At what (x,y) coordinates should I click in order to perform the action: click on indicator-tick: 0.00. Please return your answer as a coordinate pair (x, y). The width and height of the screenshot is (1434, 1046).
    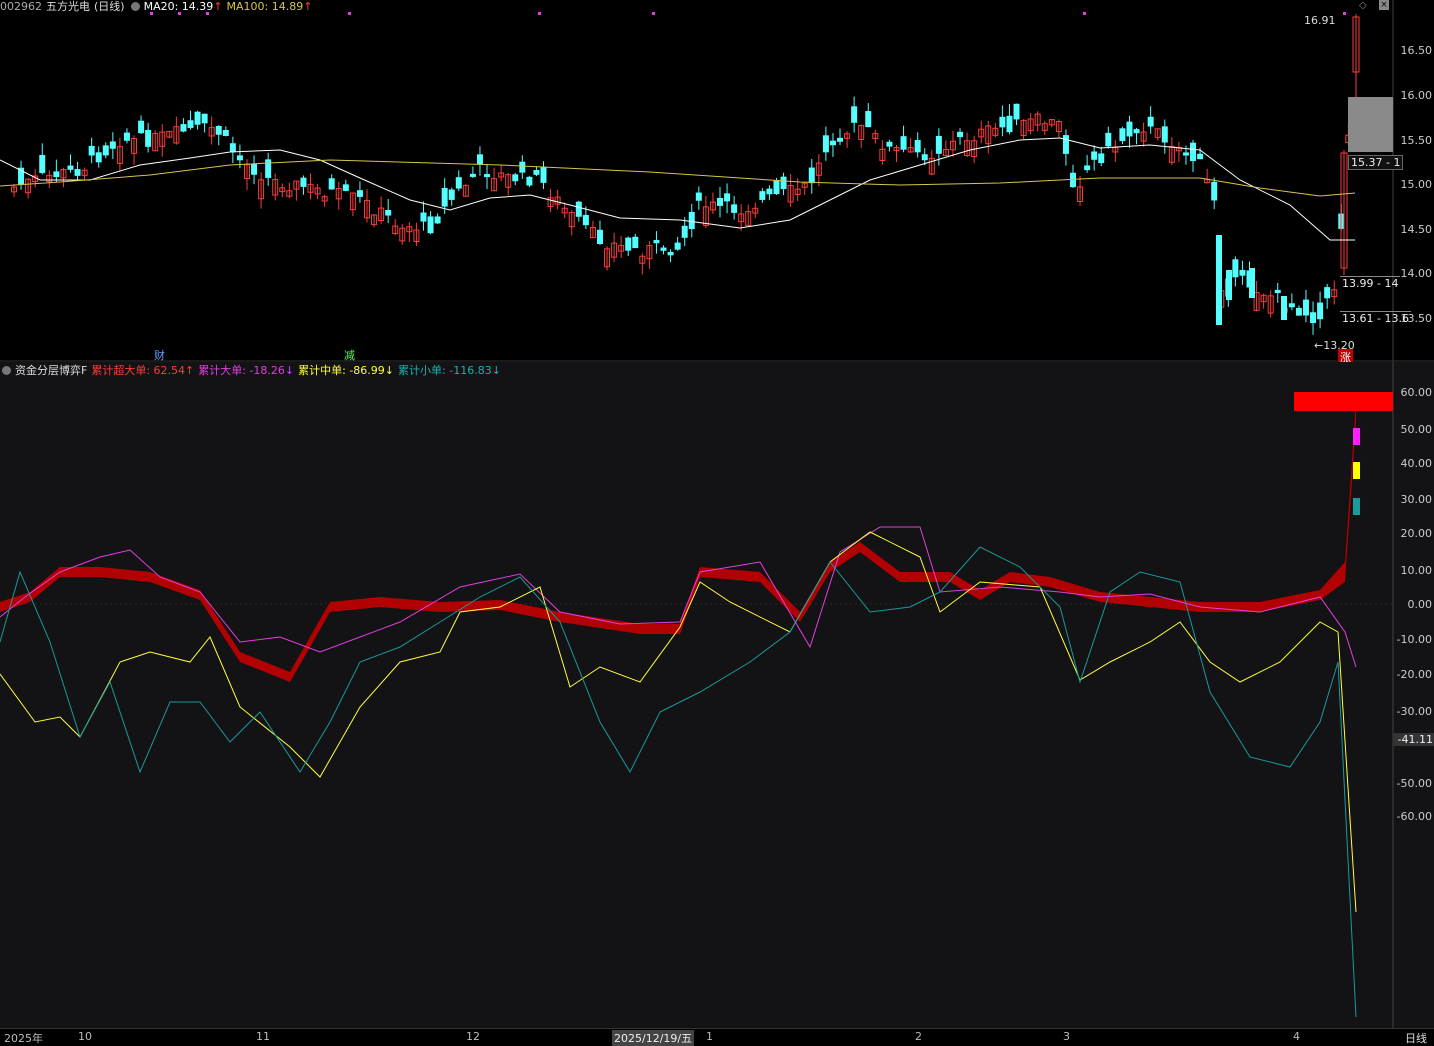
    Looking at the image, I should click on (1420, 604).